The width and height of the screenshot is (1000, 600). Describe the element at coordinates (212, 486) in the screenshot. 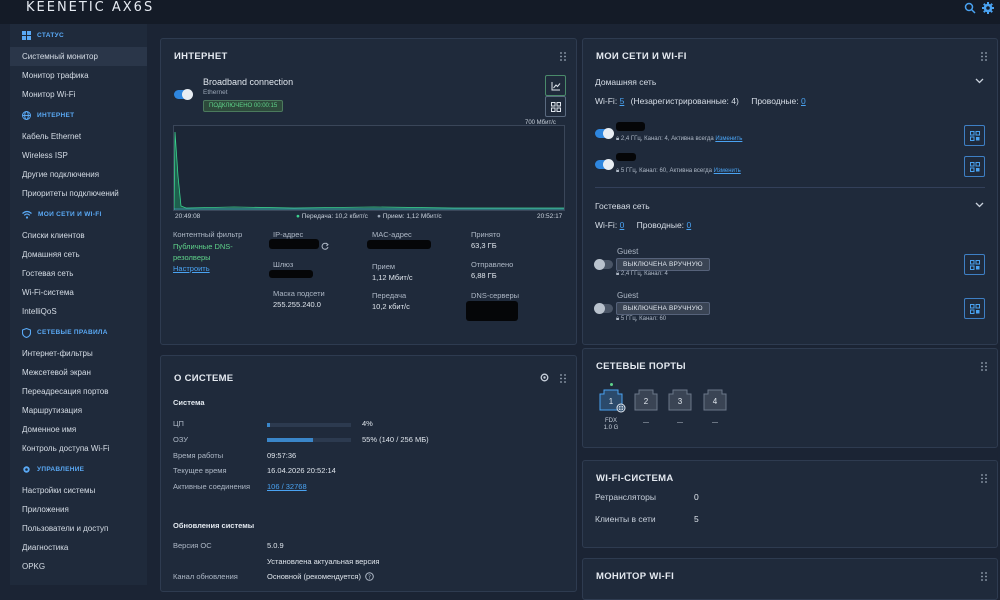

I see `active-sessions-label: Активные соединения` at that location.